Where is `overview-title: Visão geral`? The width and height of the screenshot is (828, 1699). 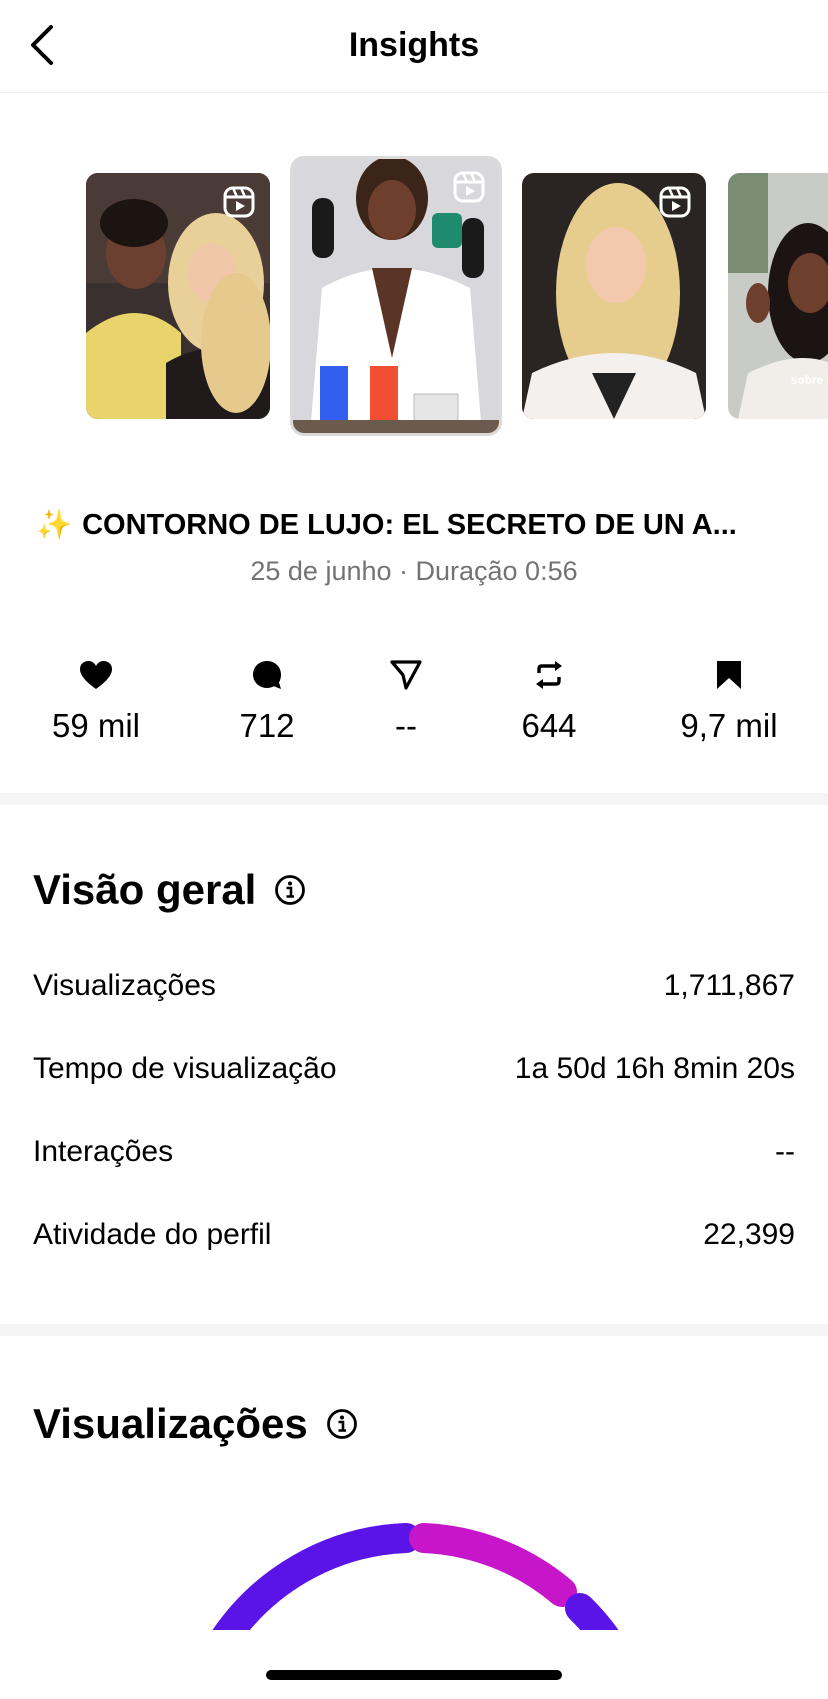 overview-title: Visão geral is located at coordinates (169, 890).